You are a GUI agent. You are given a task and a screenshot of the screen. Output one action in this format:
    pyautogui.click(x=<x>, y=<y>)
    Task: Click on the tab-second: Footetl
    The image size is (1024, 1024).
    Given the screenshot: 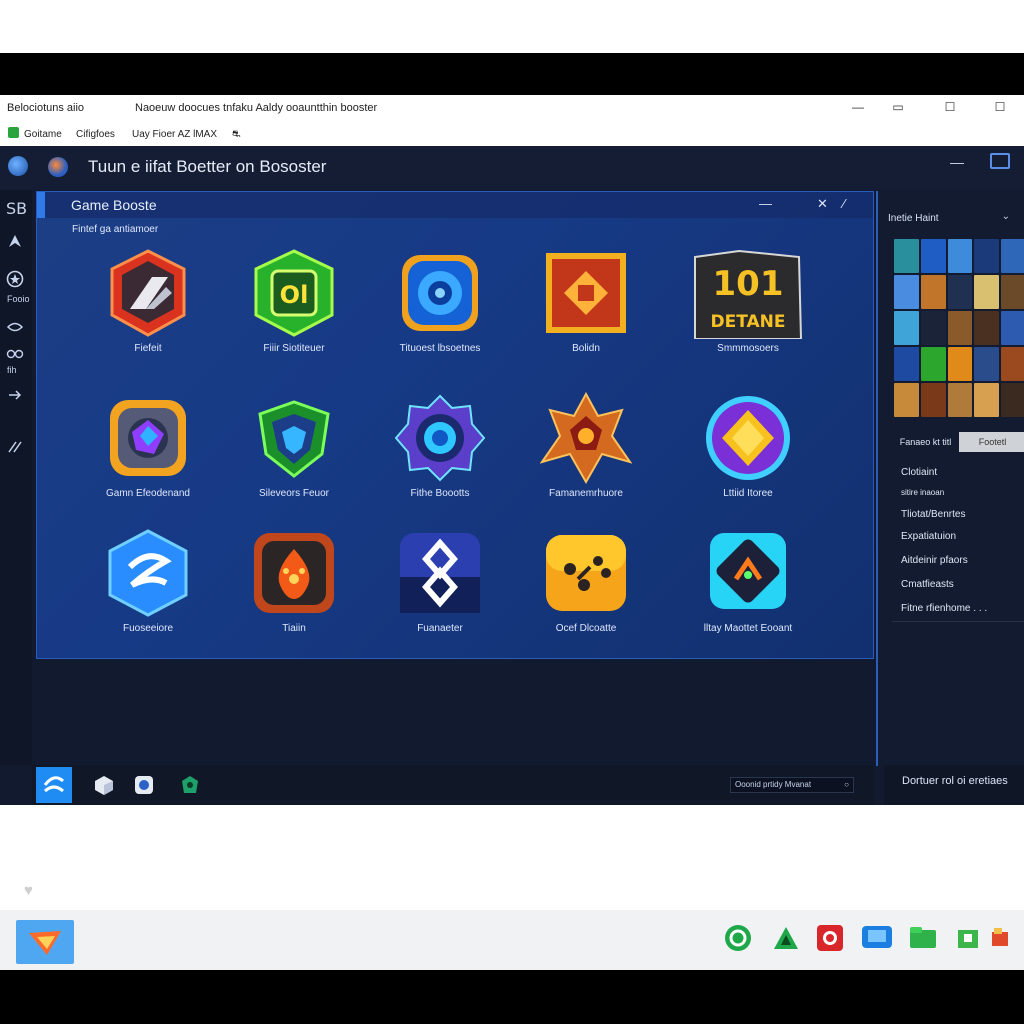 What is the action you would take?
    pyautogui.click(x=991, y=442)
    